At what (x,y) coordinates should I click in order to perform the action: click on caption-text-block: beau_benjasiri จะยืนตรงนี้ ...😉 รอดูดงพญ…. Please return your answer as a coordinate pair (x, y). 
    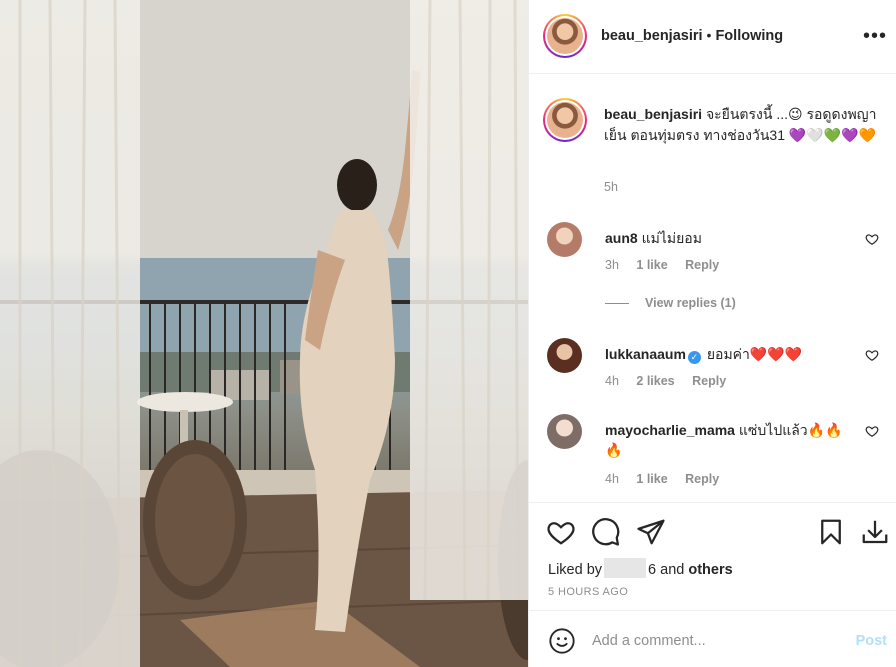
    Looking at the image, I should click on (744, 125).